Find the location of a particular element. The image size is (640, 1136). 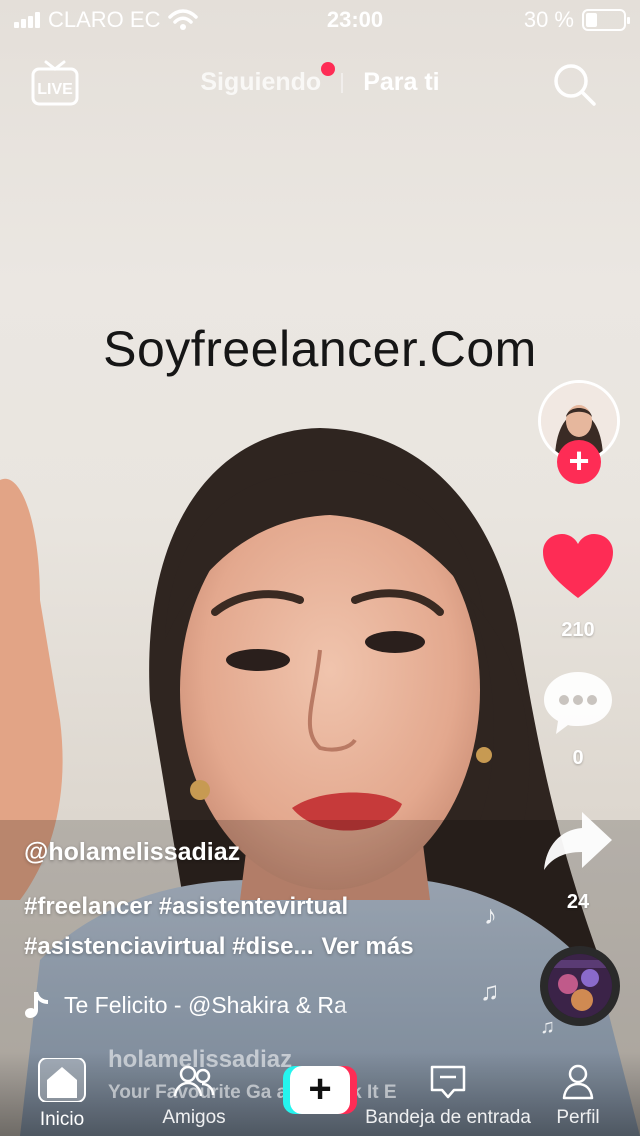

nav-inbox-label: Bandeja de entrada is located at coordinates (448, 1117).